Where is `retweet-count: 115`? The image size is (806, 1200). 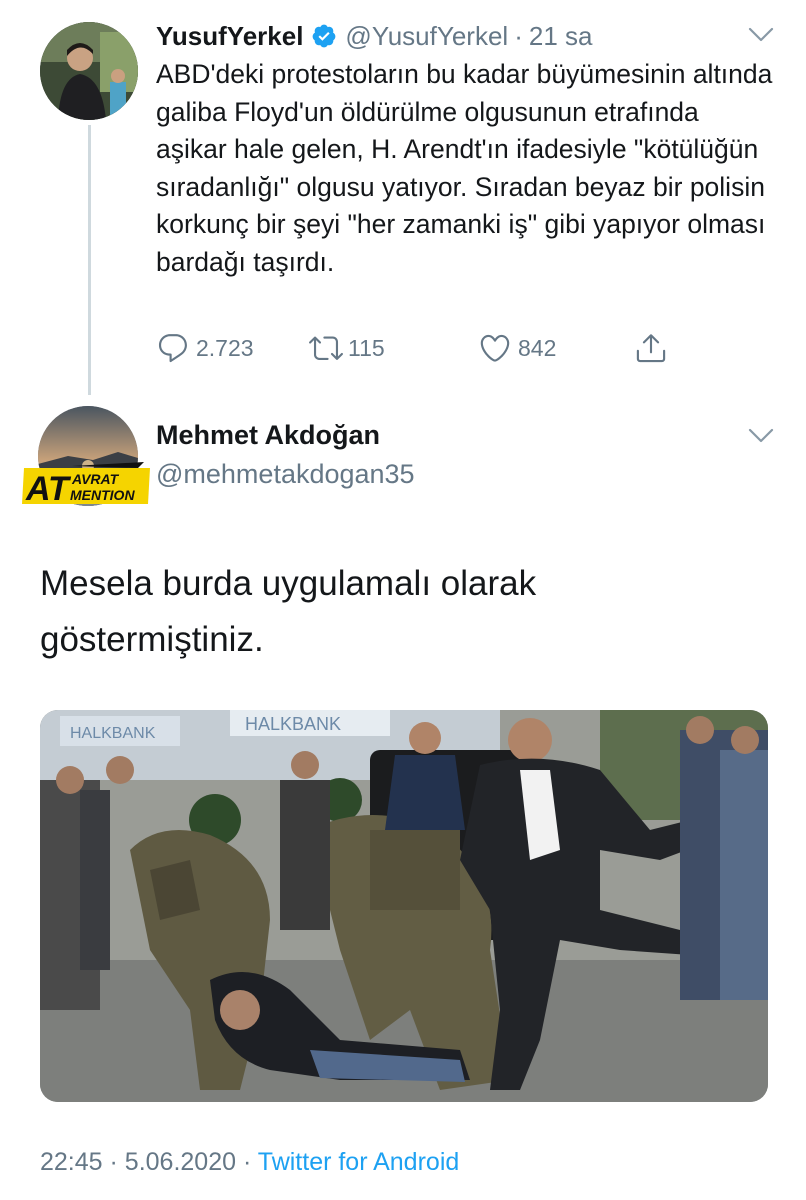
retweet-count: 115 is located at coordinates (366, 347).